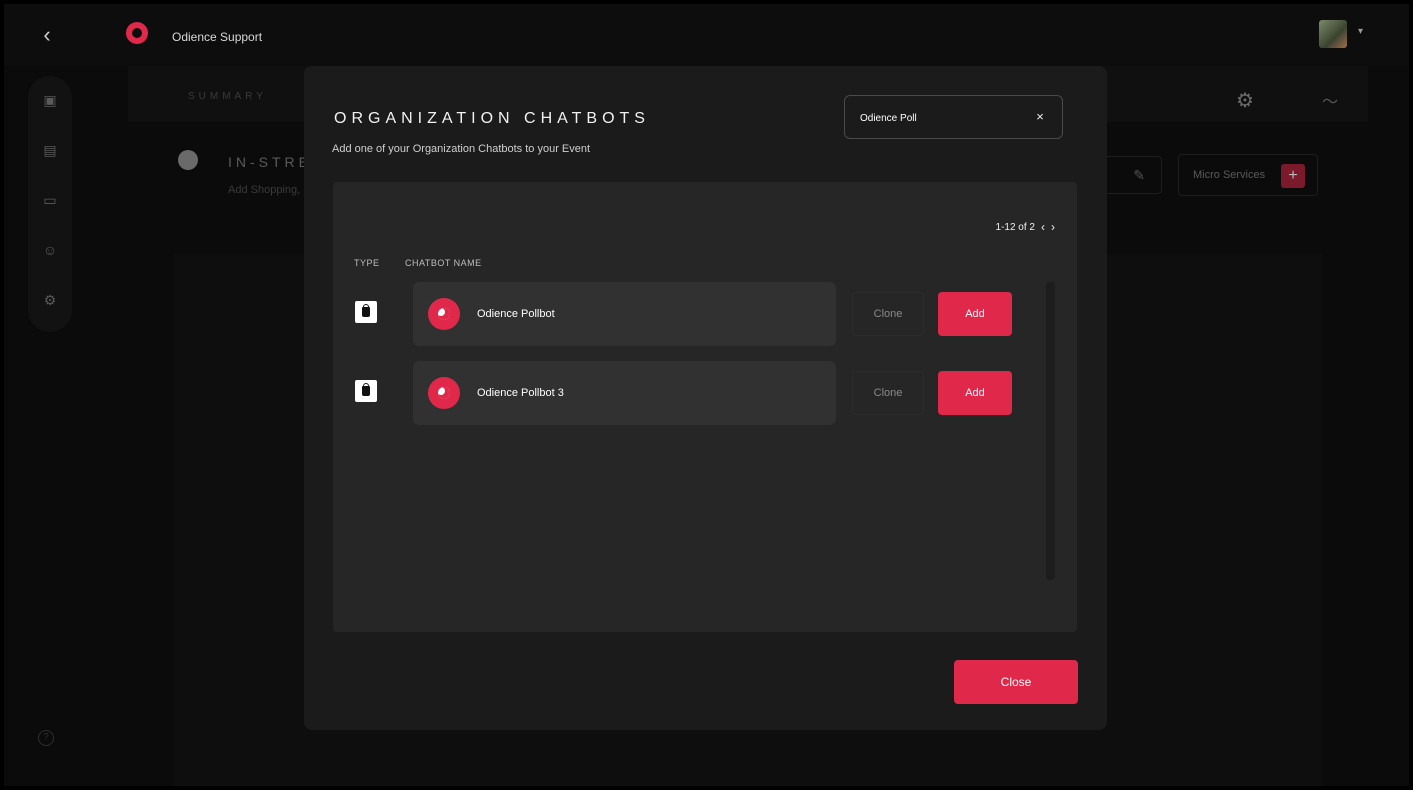 This screenshot has height=790, width=1413. What do you see at coordinates (50, 300) in the screenshot?
I see `gear-icon: ⚙` at bounding box center [50, 300].